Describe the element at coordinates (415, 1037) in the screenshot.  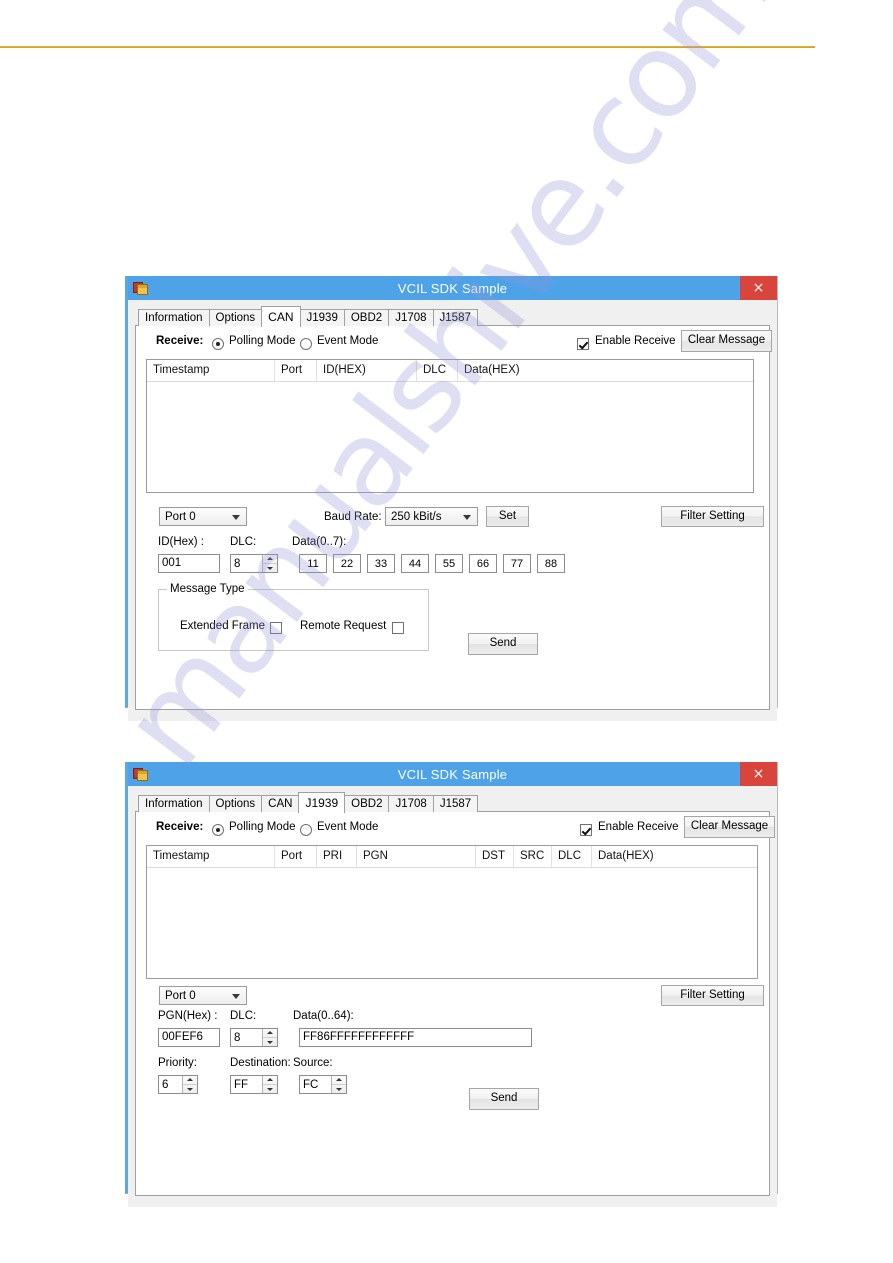
I see `data-input: FF86FFFFFFFFFFFF` at that location.